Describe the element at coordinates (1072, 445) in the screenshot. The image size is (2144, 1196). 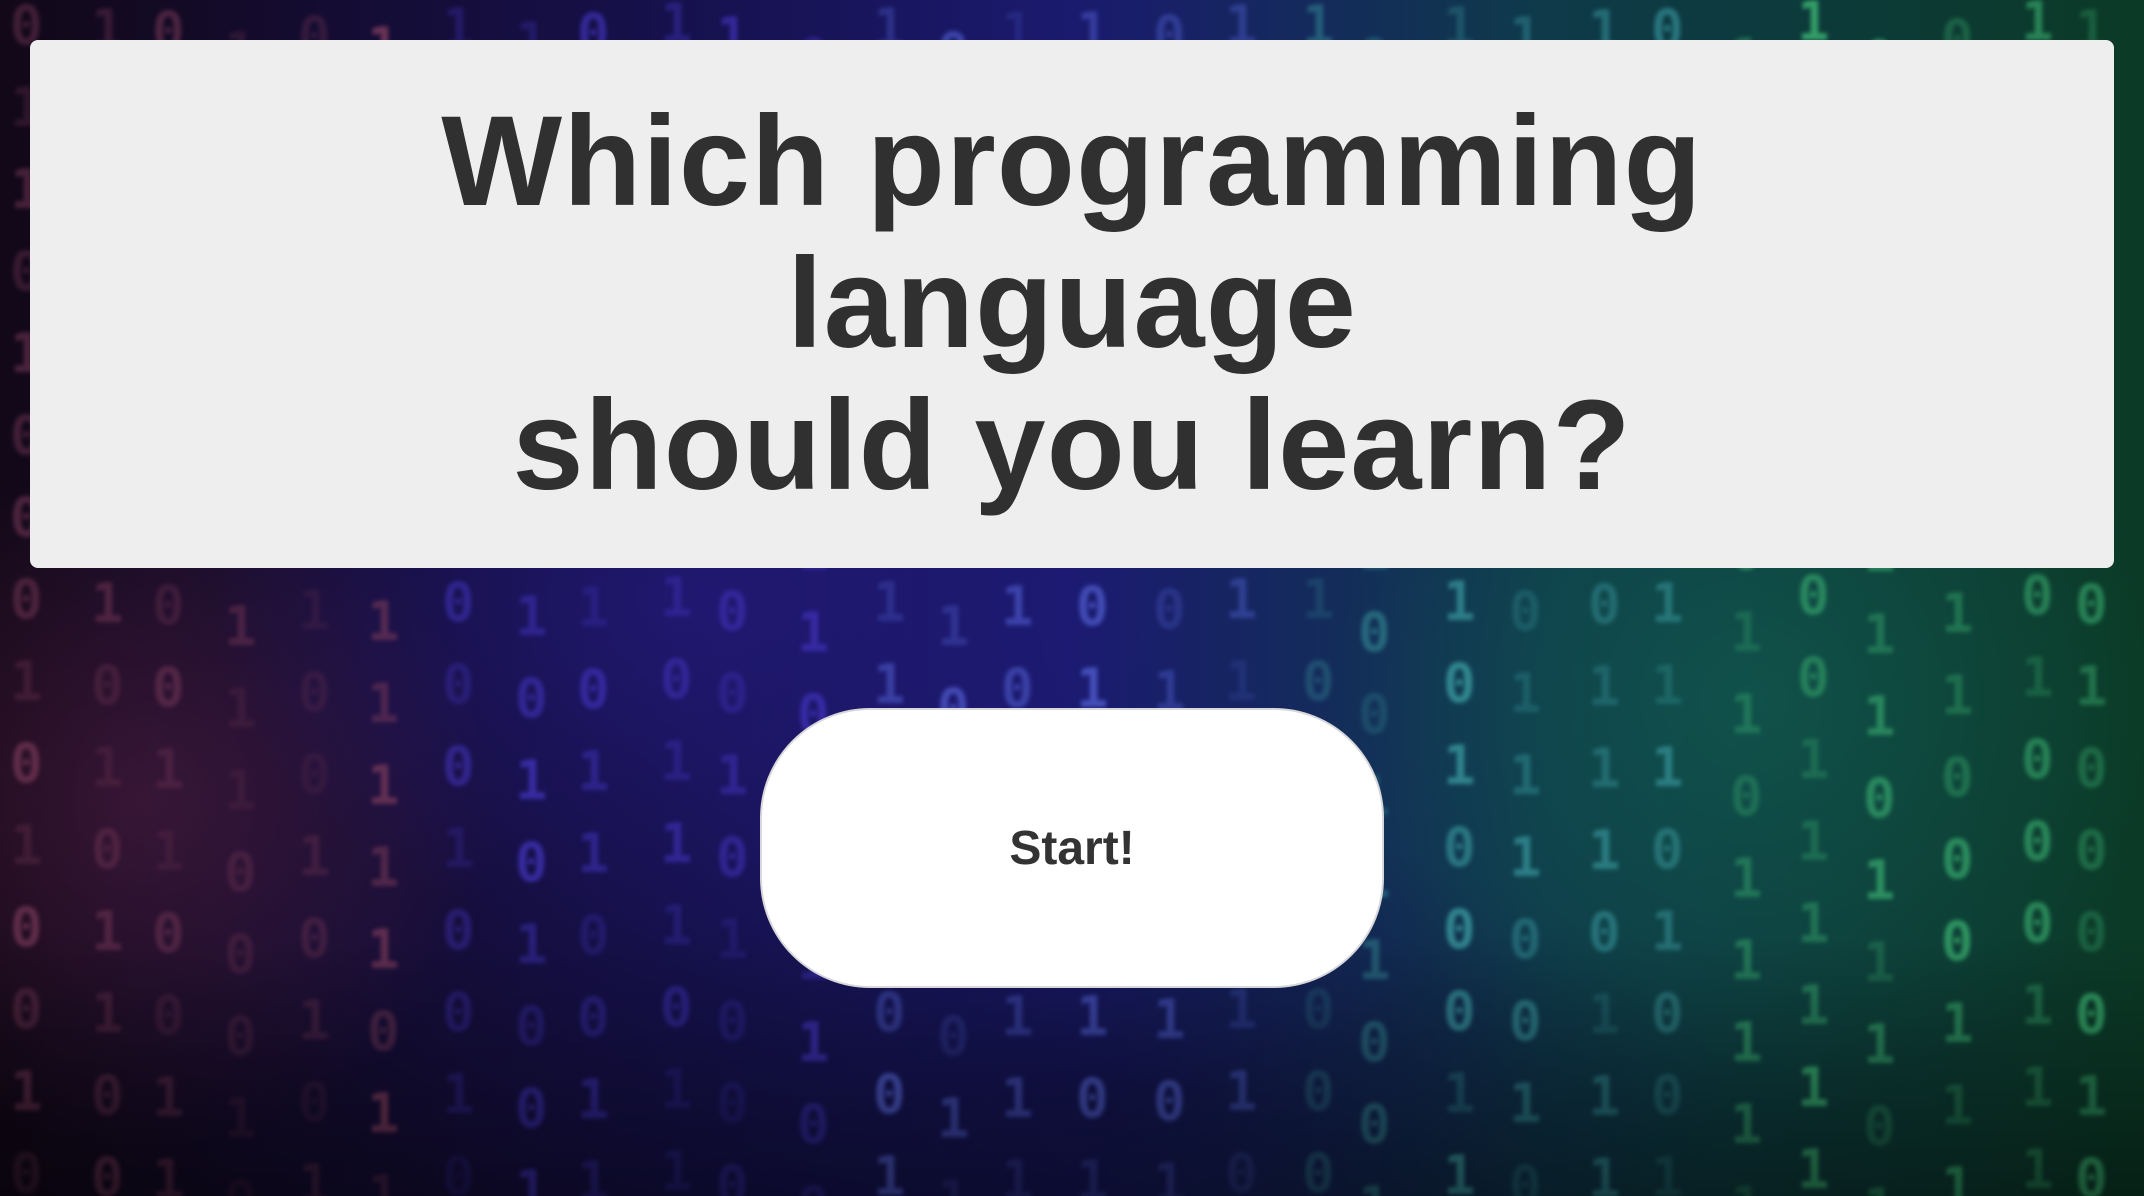
I see `title-line-2: should you learn?` at that location.